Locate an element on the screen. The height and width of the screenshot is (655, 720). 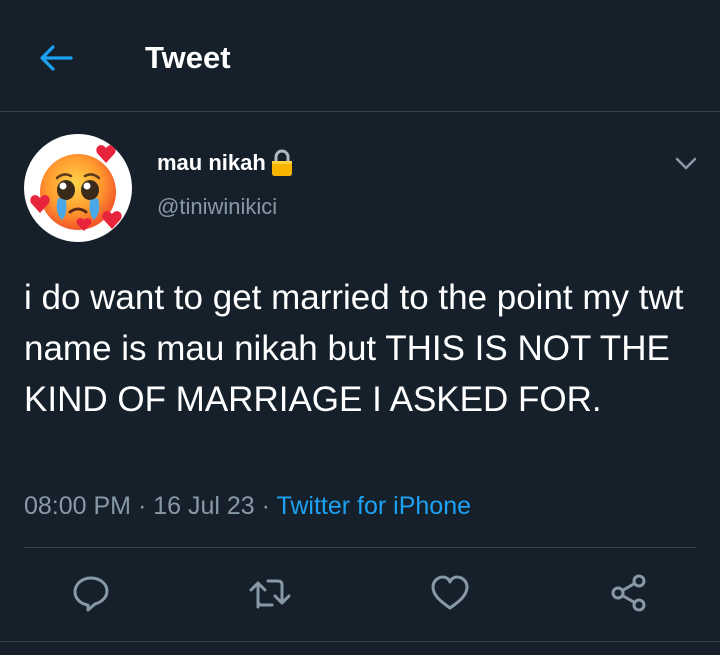
divider is located at coordinates (360, 547).